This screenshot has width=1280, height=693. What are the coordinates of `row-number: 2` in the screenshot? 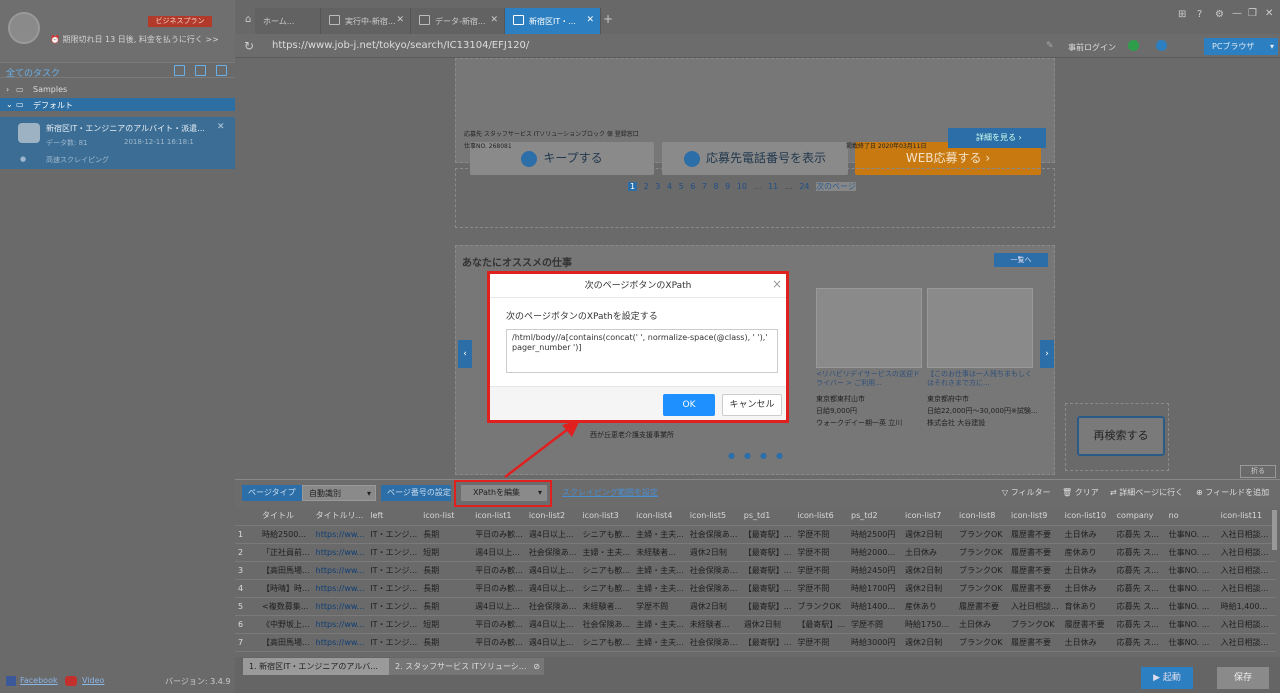 It's located at (247, 552).